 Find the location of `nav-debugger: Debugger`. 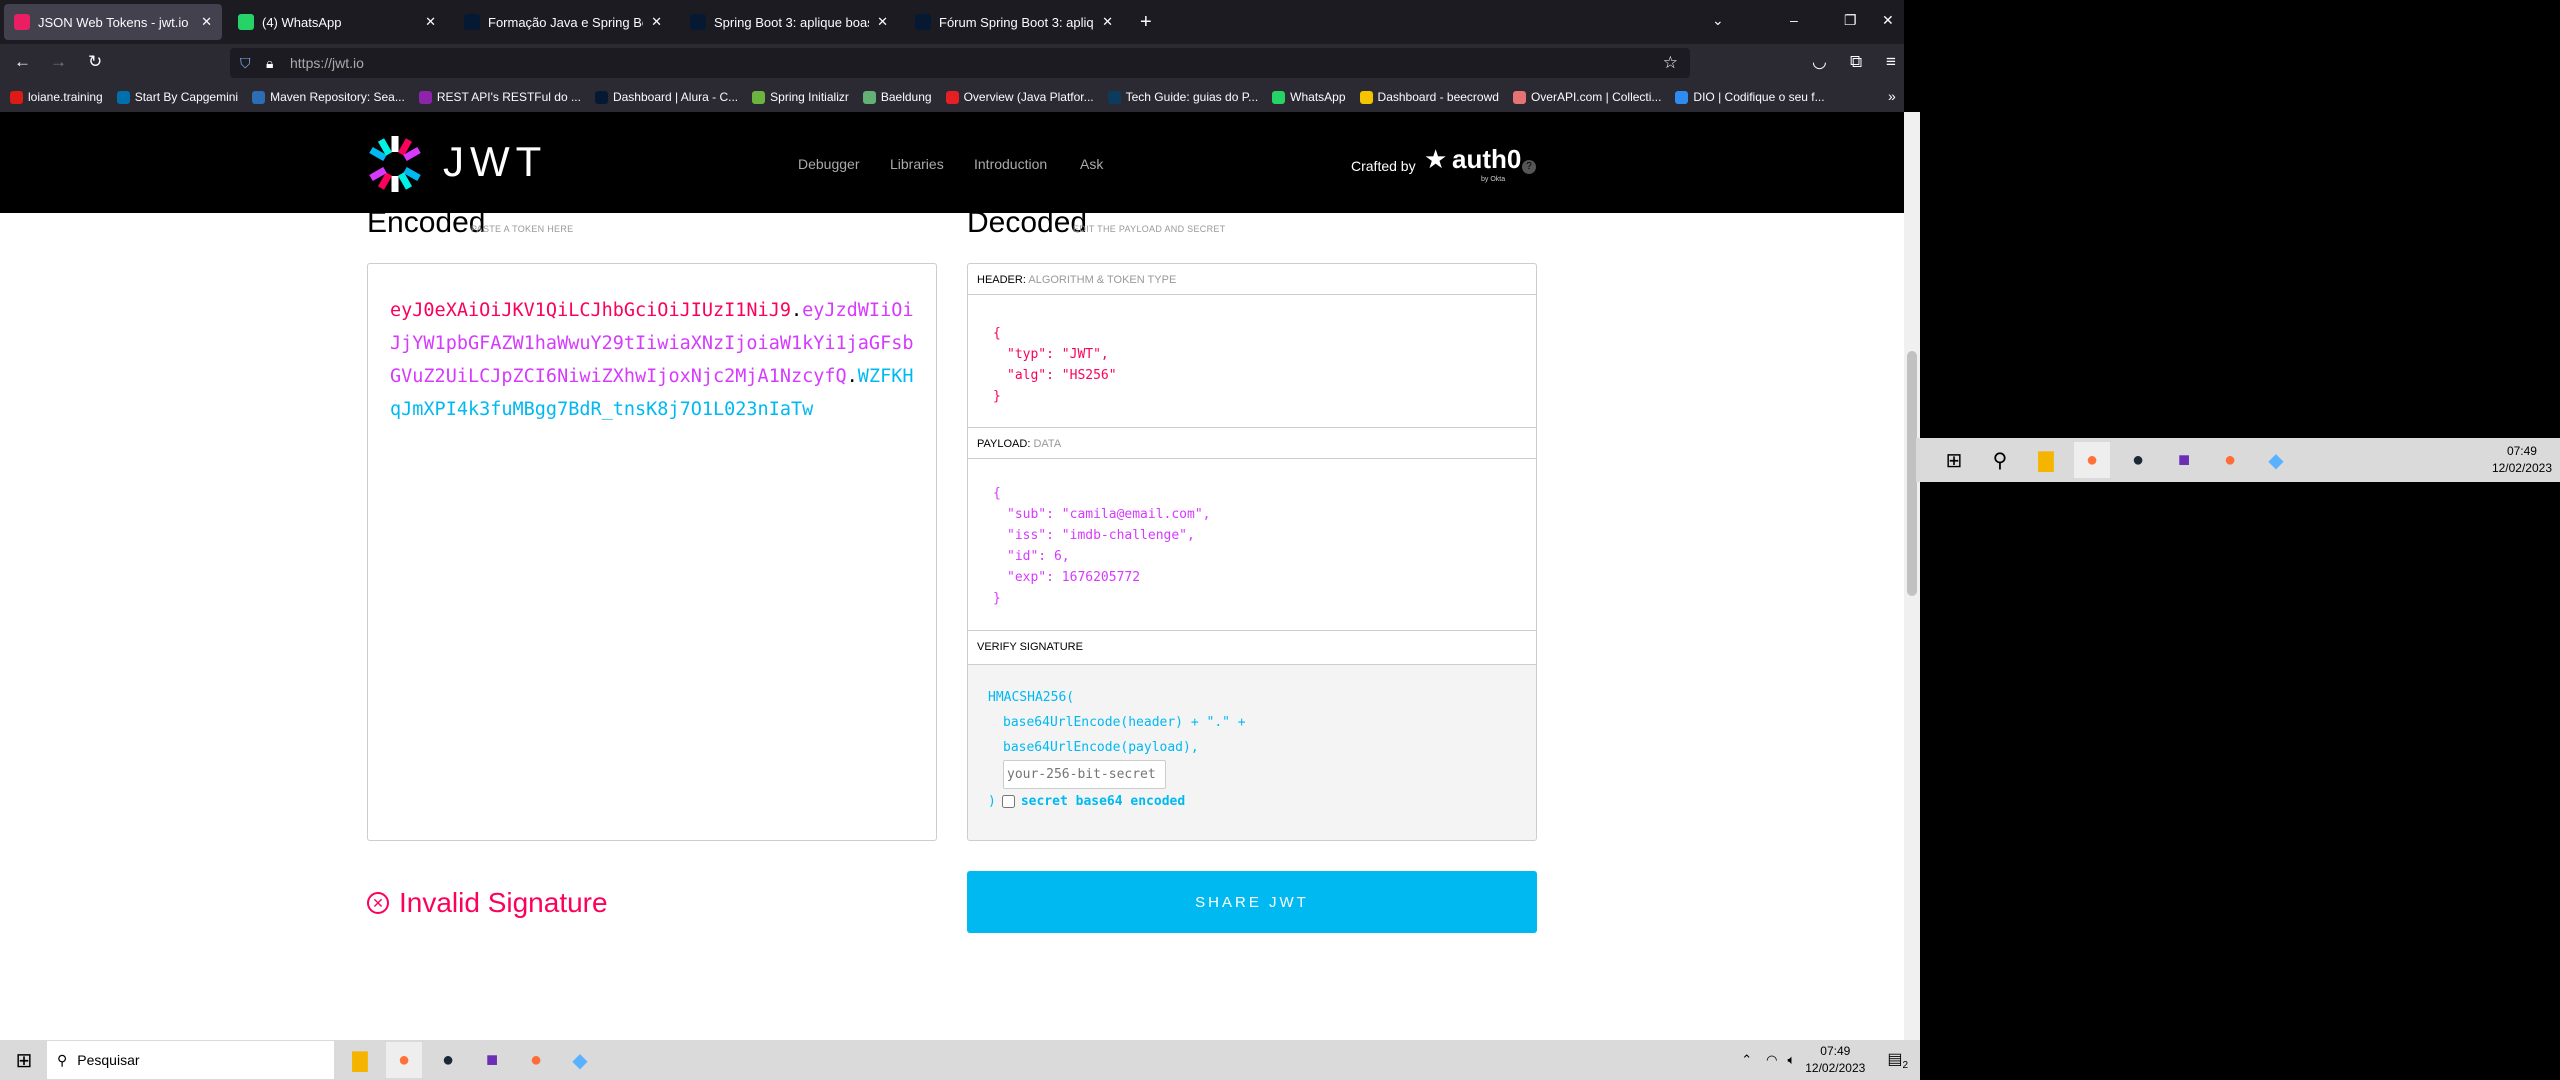

nav-debugger: Debugger is located at coordinates (829, 164).